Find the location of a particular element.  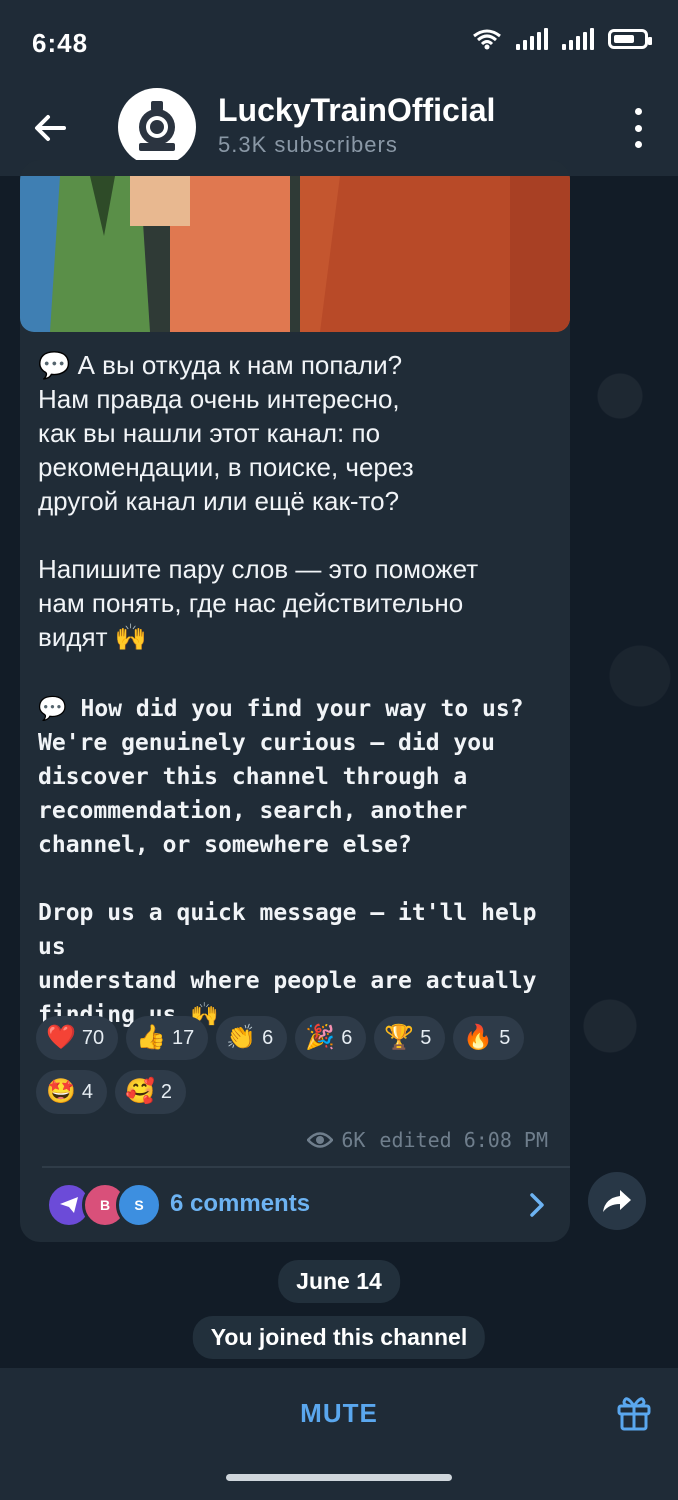

channel-title: LuckyTrainOfficial is located at coordinates (356, 110).